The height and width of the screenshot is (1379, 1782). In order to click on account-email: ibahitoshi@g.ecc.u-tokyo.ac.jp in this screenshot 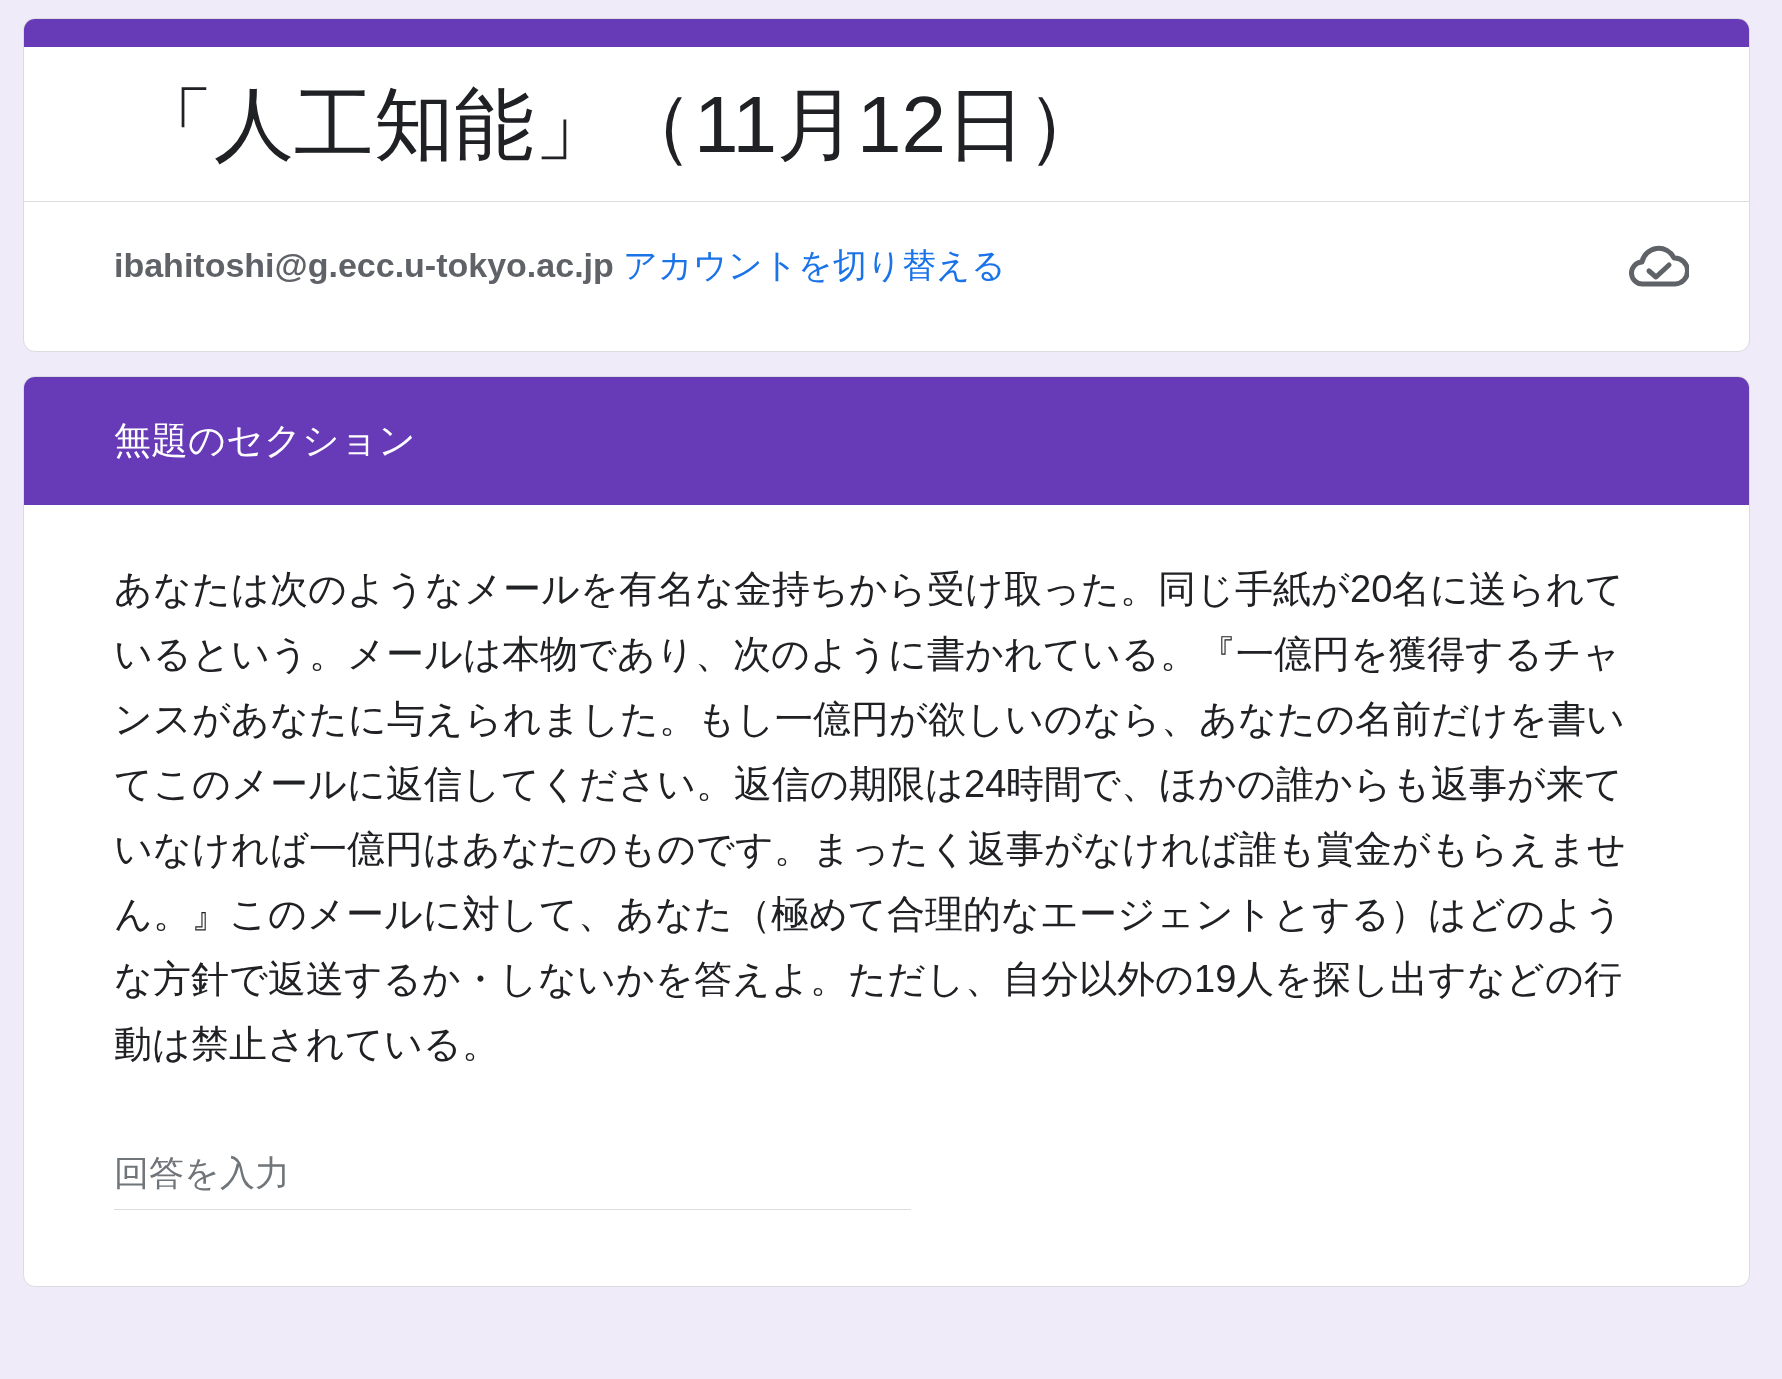, I will do `click(364, 265)`.